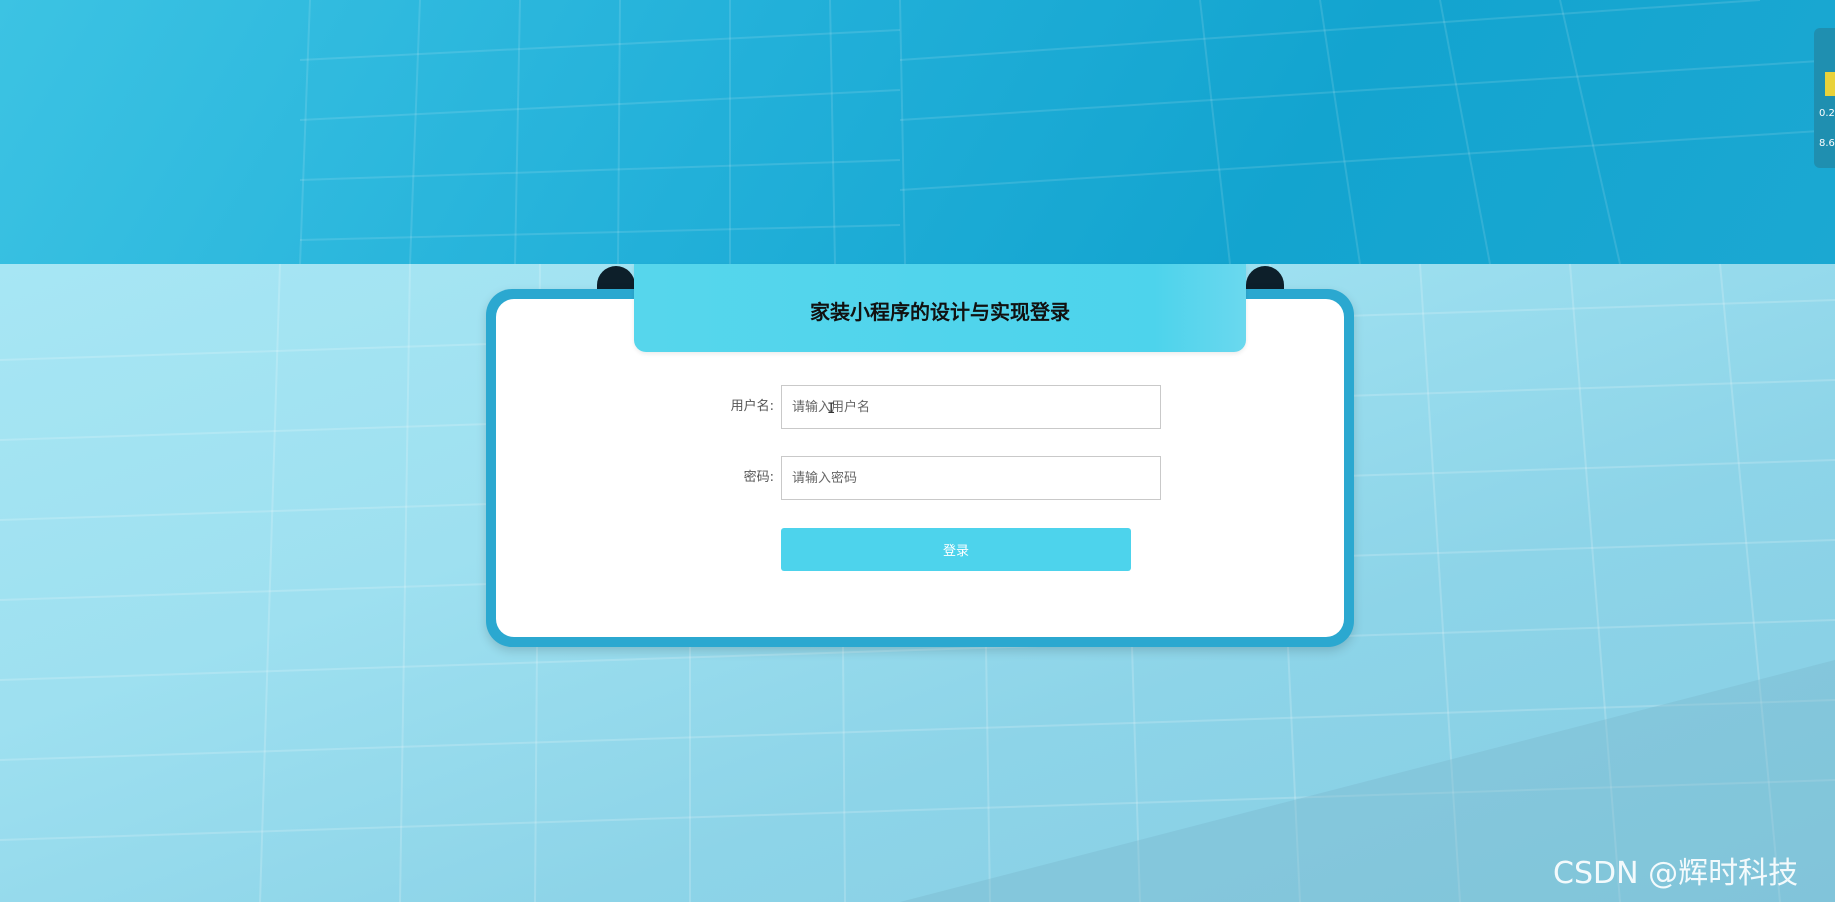  Describe the element at coordinates (758, 477) in the screenshot. I see `password-label: 密码:` at that location.